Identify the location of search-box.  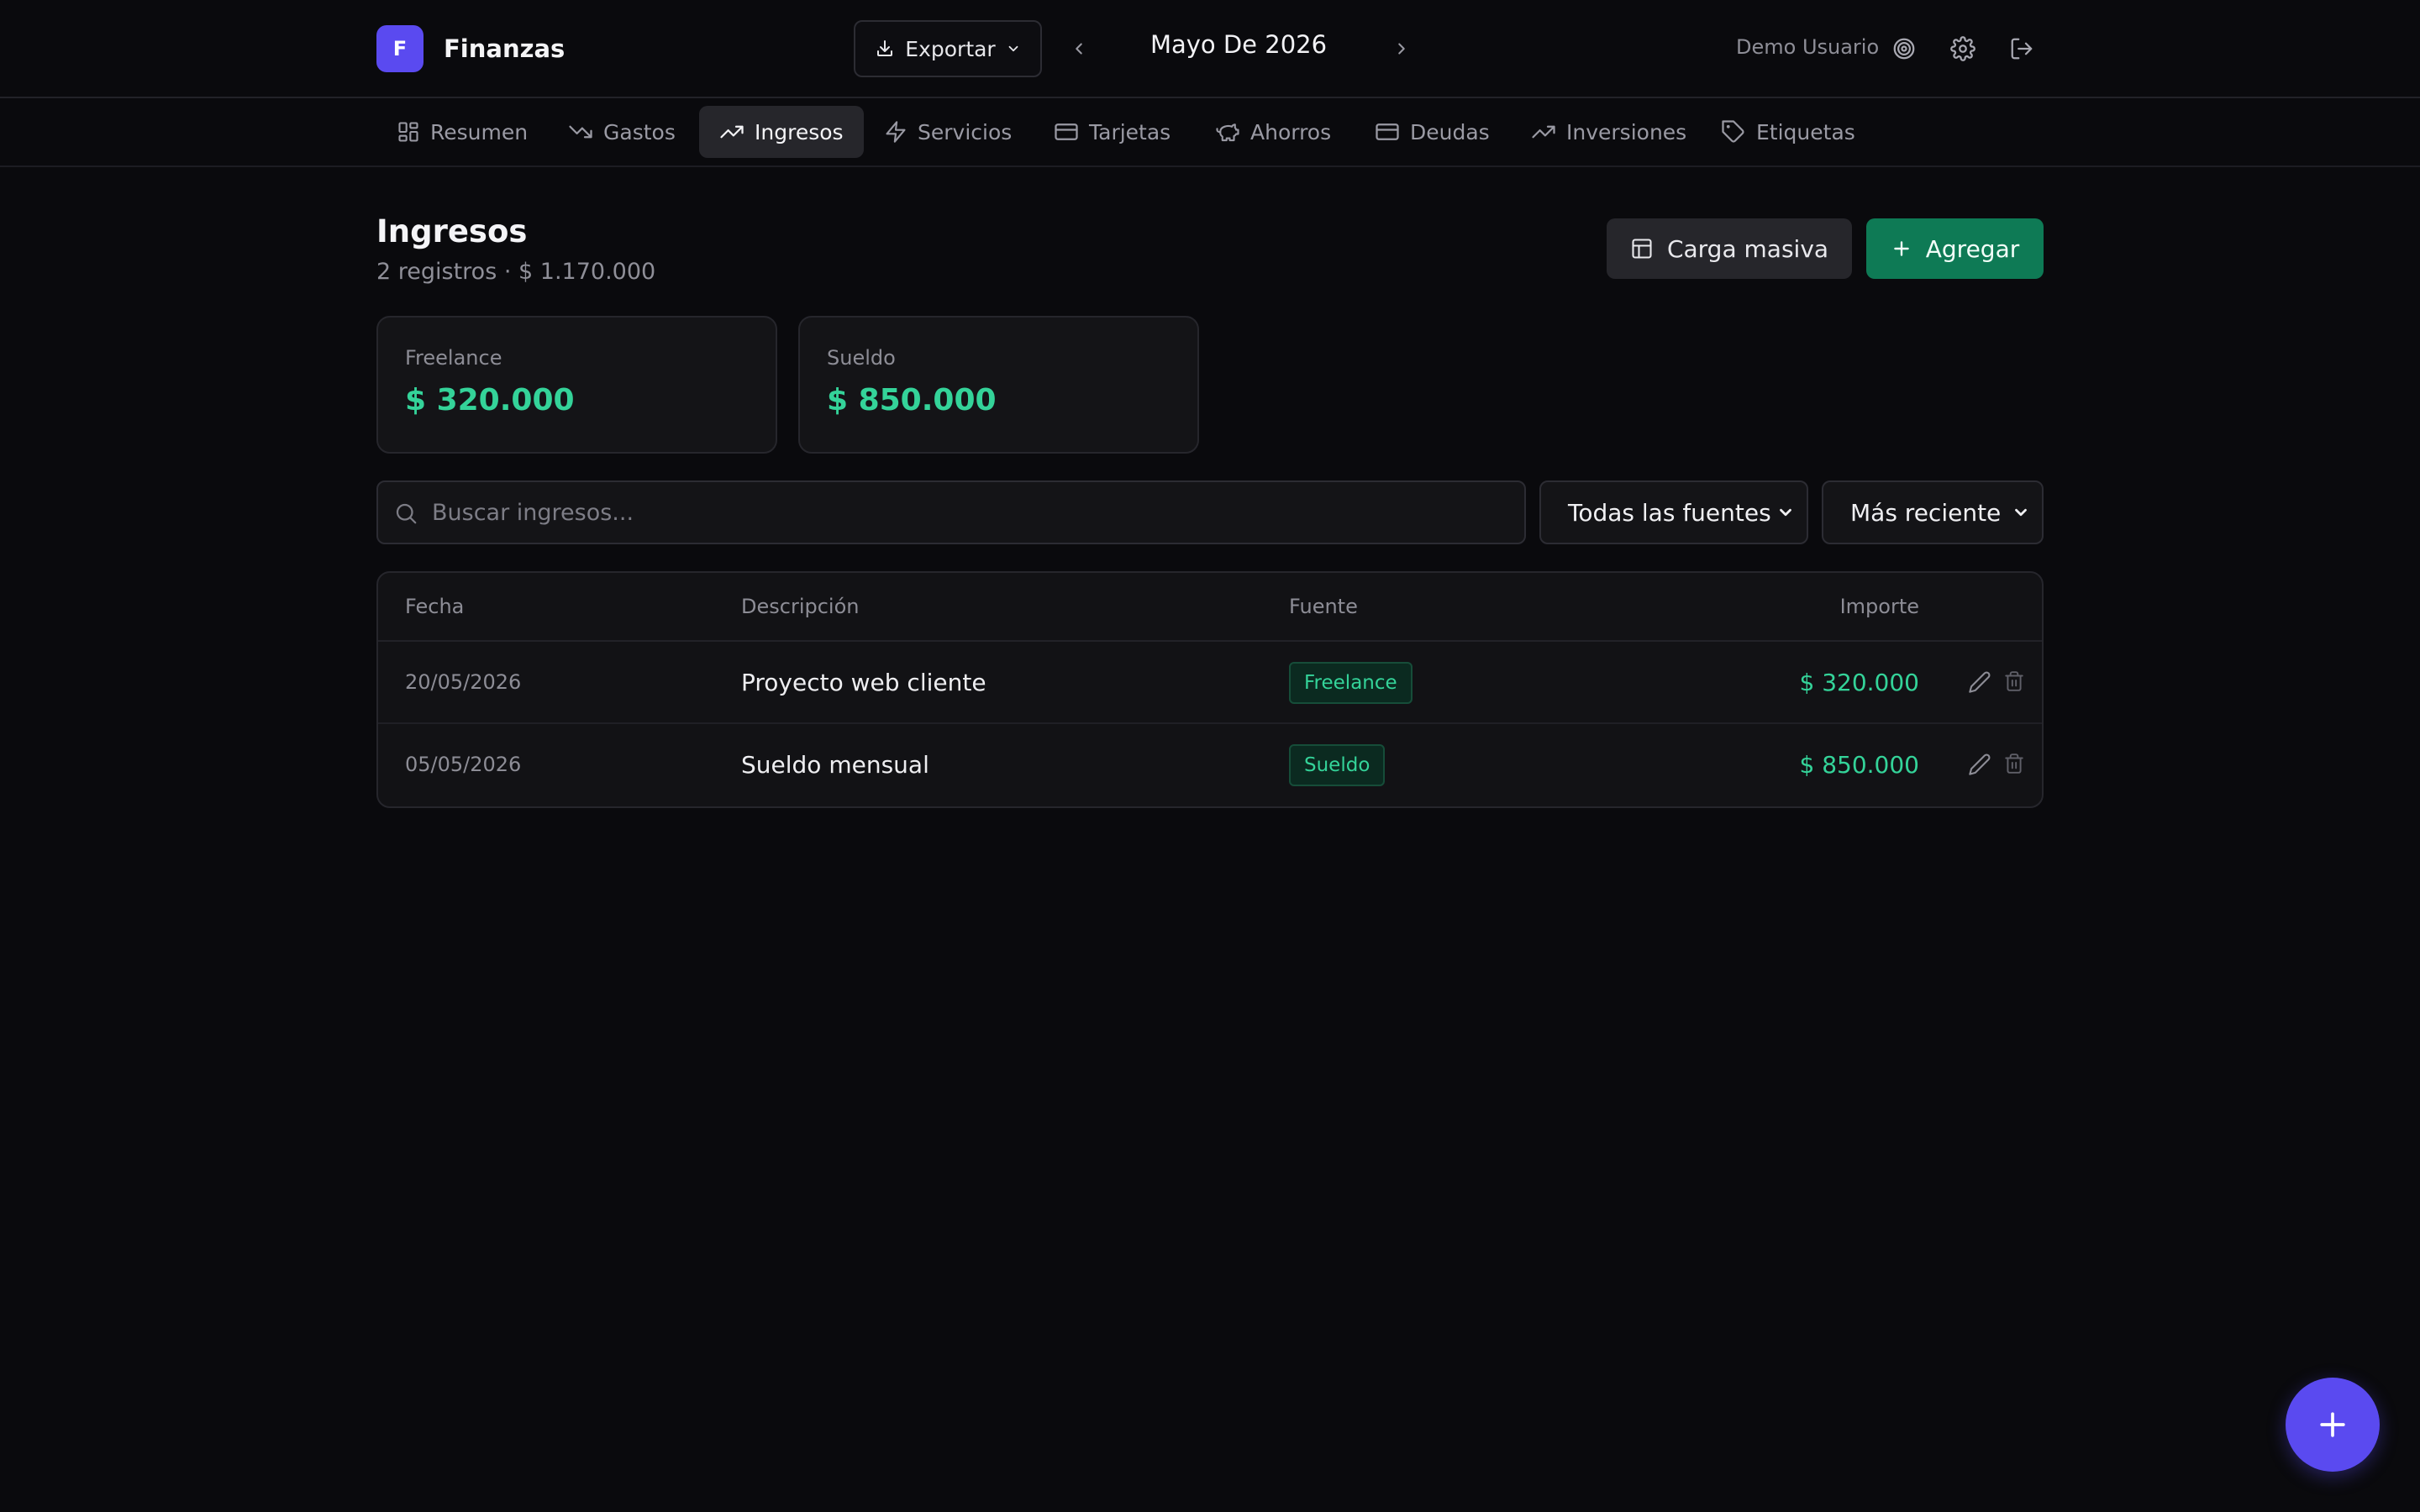
(951, 512).